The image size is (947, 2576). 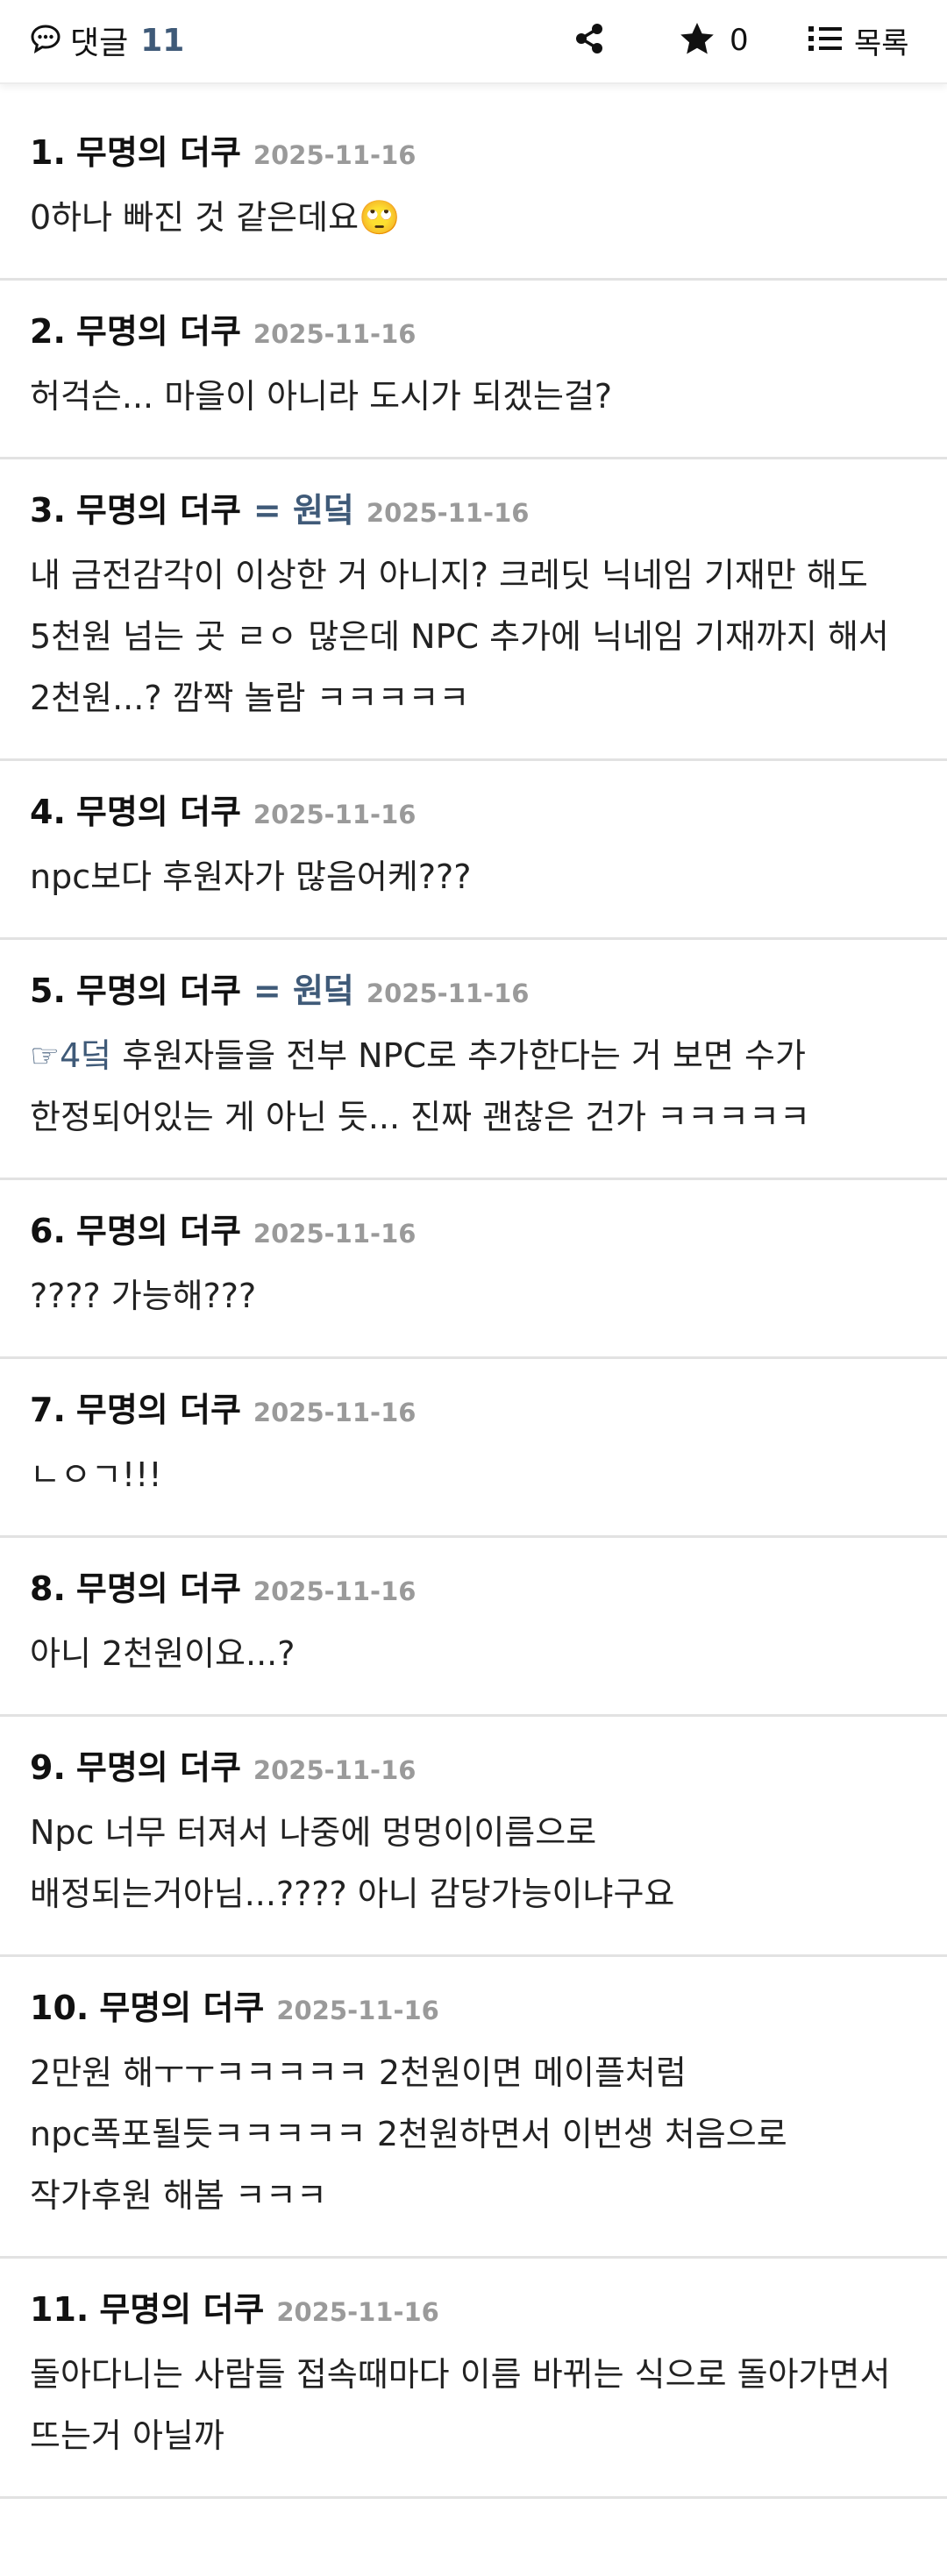 What do you see at coordinates (475, 332) in the screenshot?
I see `comment-header: 2. 무명의 더쿠 2025-11-16` at bounding box center [475, 332].